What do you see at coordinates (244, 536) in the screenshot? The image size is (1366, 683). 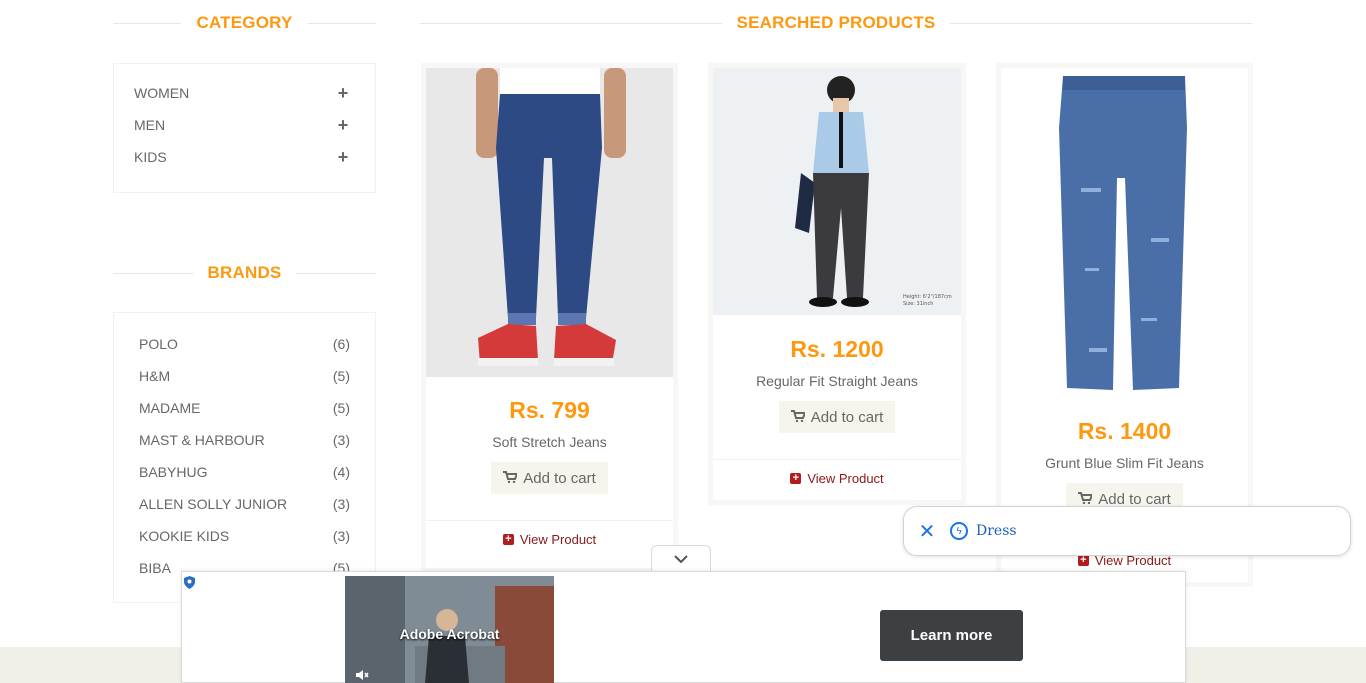 I see `brand-item-kookie-kids: KOOKIE KIDS (3)` at bounding box center [244, 536].